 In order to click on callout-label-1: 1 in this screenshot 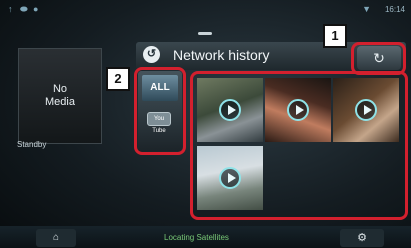, I will do `click(335, 36)`.